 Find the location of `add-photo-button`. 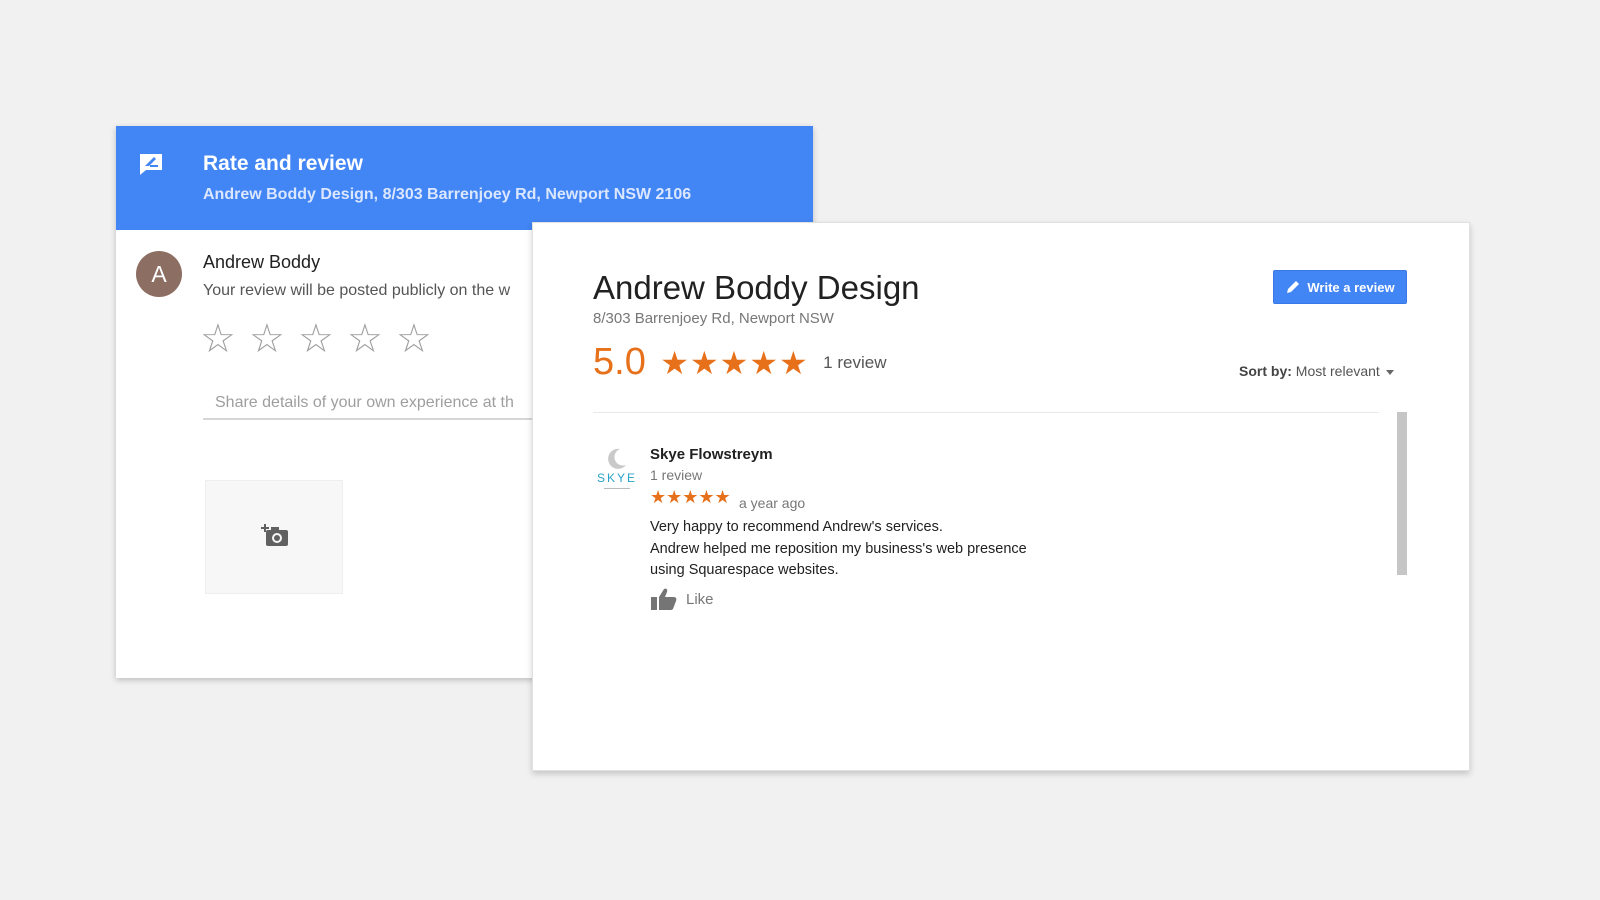

add-photo-button is located at coordinates (274, 537).